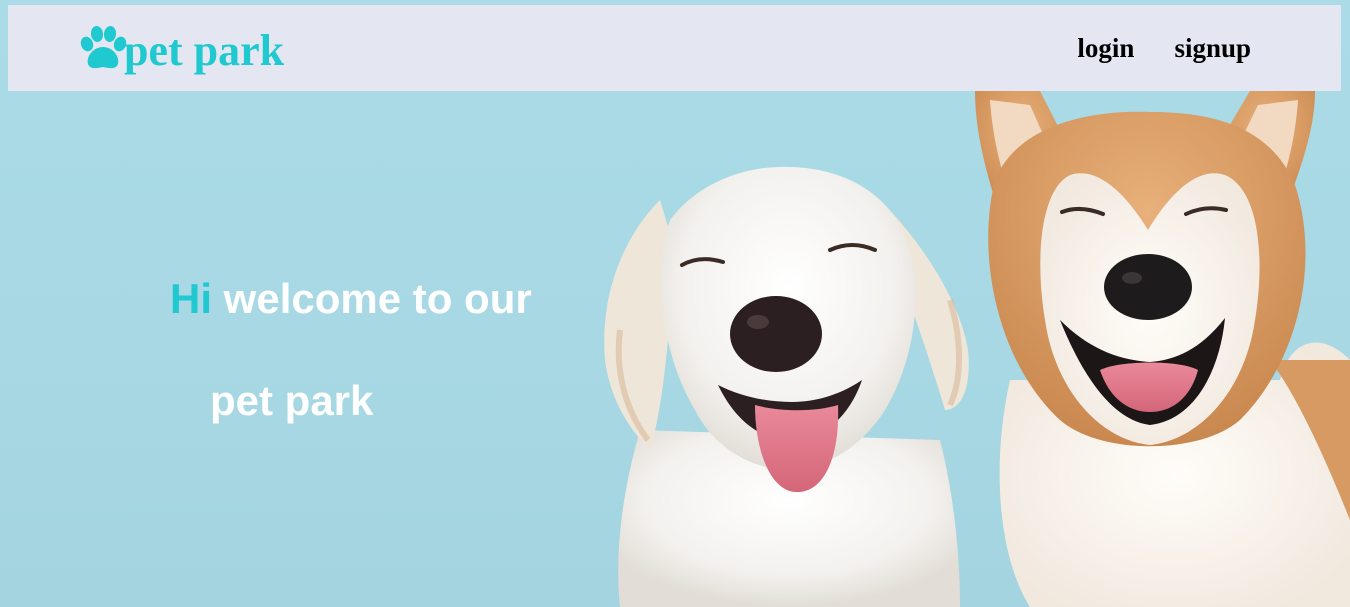 The height and width of the screenshot is (607, 1350). I want to click on brand-logo-link: pet park, so click(181, 48).